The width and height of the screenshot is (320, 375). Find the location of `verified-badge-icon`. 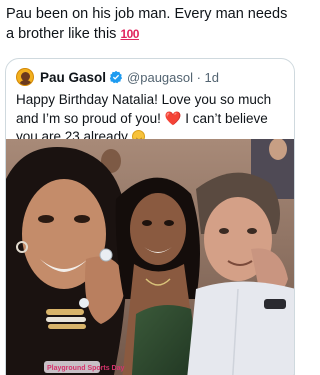

verified-badge-icon is located at coordinates (116, 77).